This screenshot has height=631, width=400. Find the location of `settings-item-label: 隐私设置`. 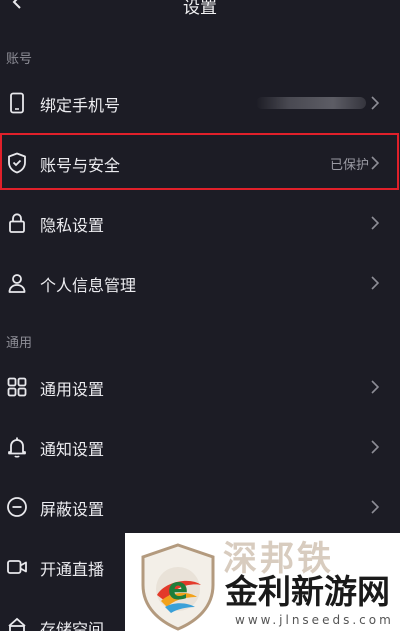

settings-item-label: 隐私设置 is located at coordinates (72, 225).